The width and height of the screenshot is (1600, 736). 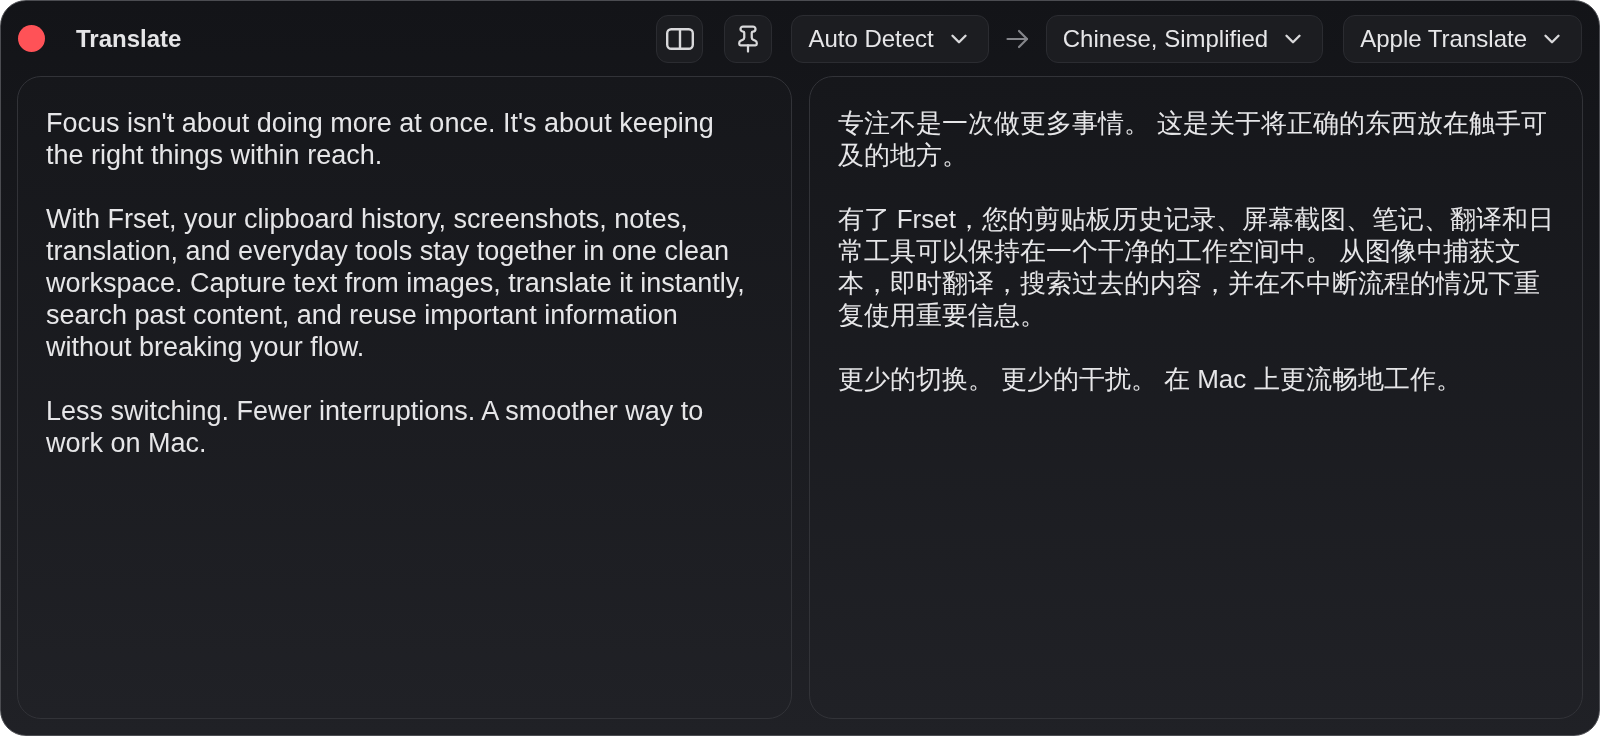 What do you see at coordinates (380, 139) in the screenshot?
I see `source-text: Focus isn't about doing more at once. It's about keeping the right things within reach.` at bounding box center [380, 139].